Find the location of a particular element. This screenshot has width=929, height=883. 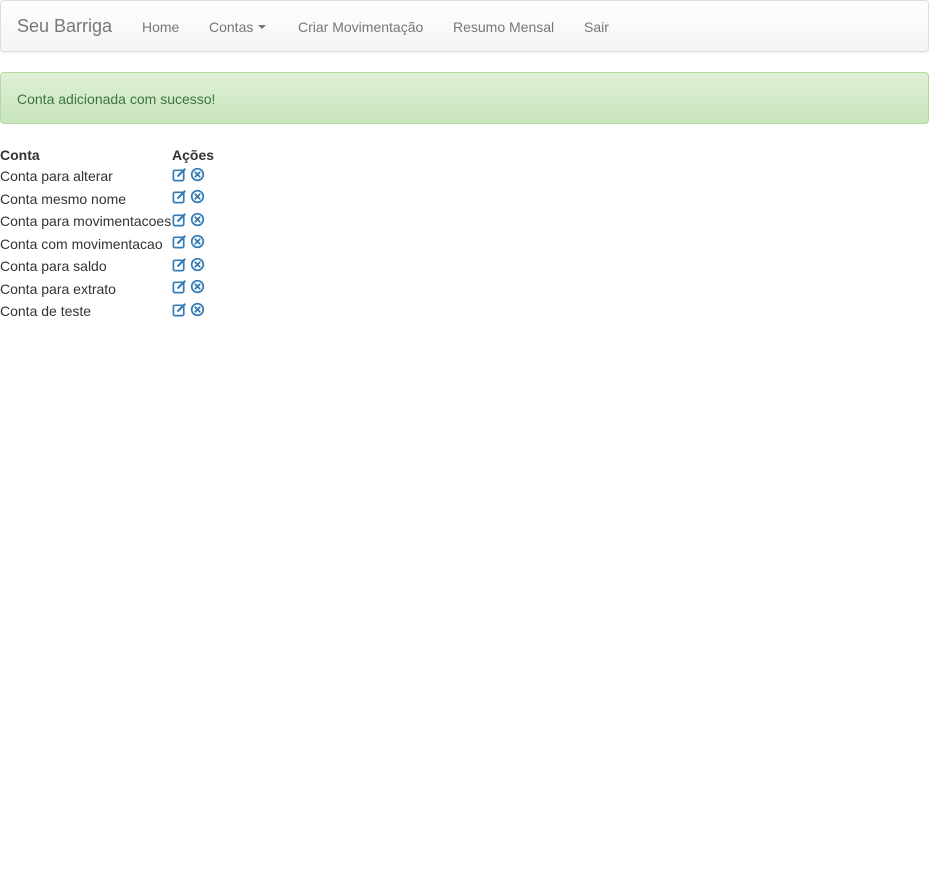

table-row: Conta para movimentacoes is located at coordinates (107, 221).